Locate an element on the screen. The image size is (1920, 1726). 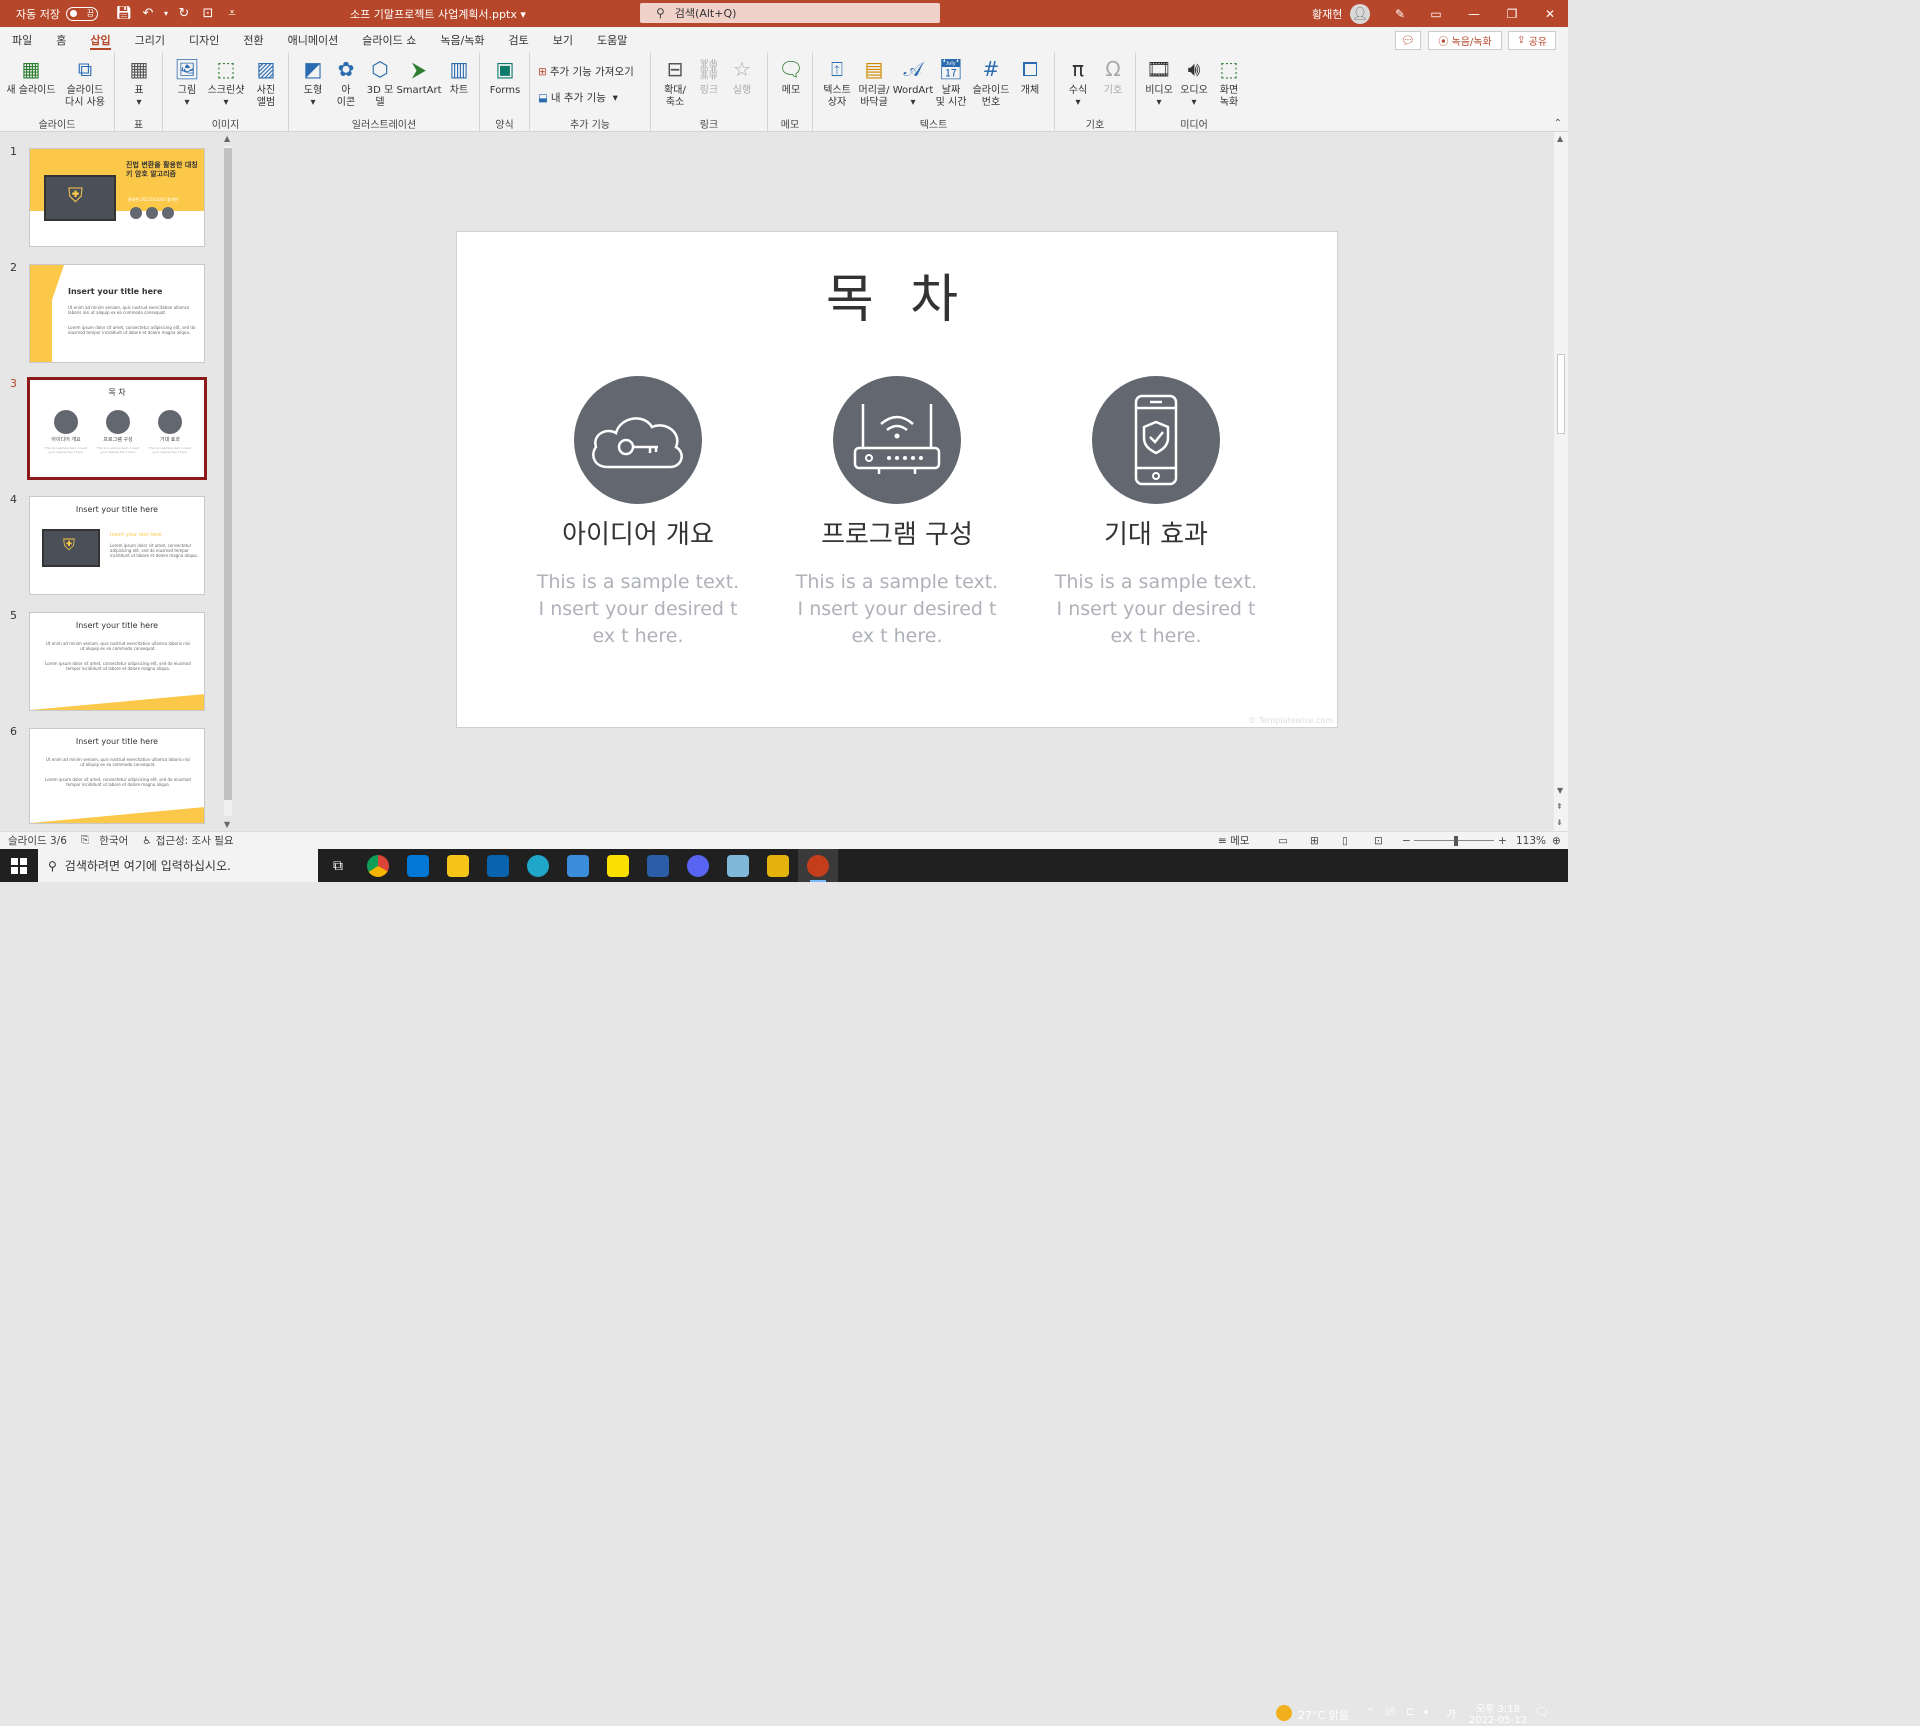
save-icon: 💾︎ is located at coordinates (124, 14).